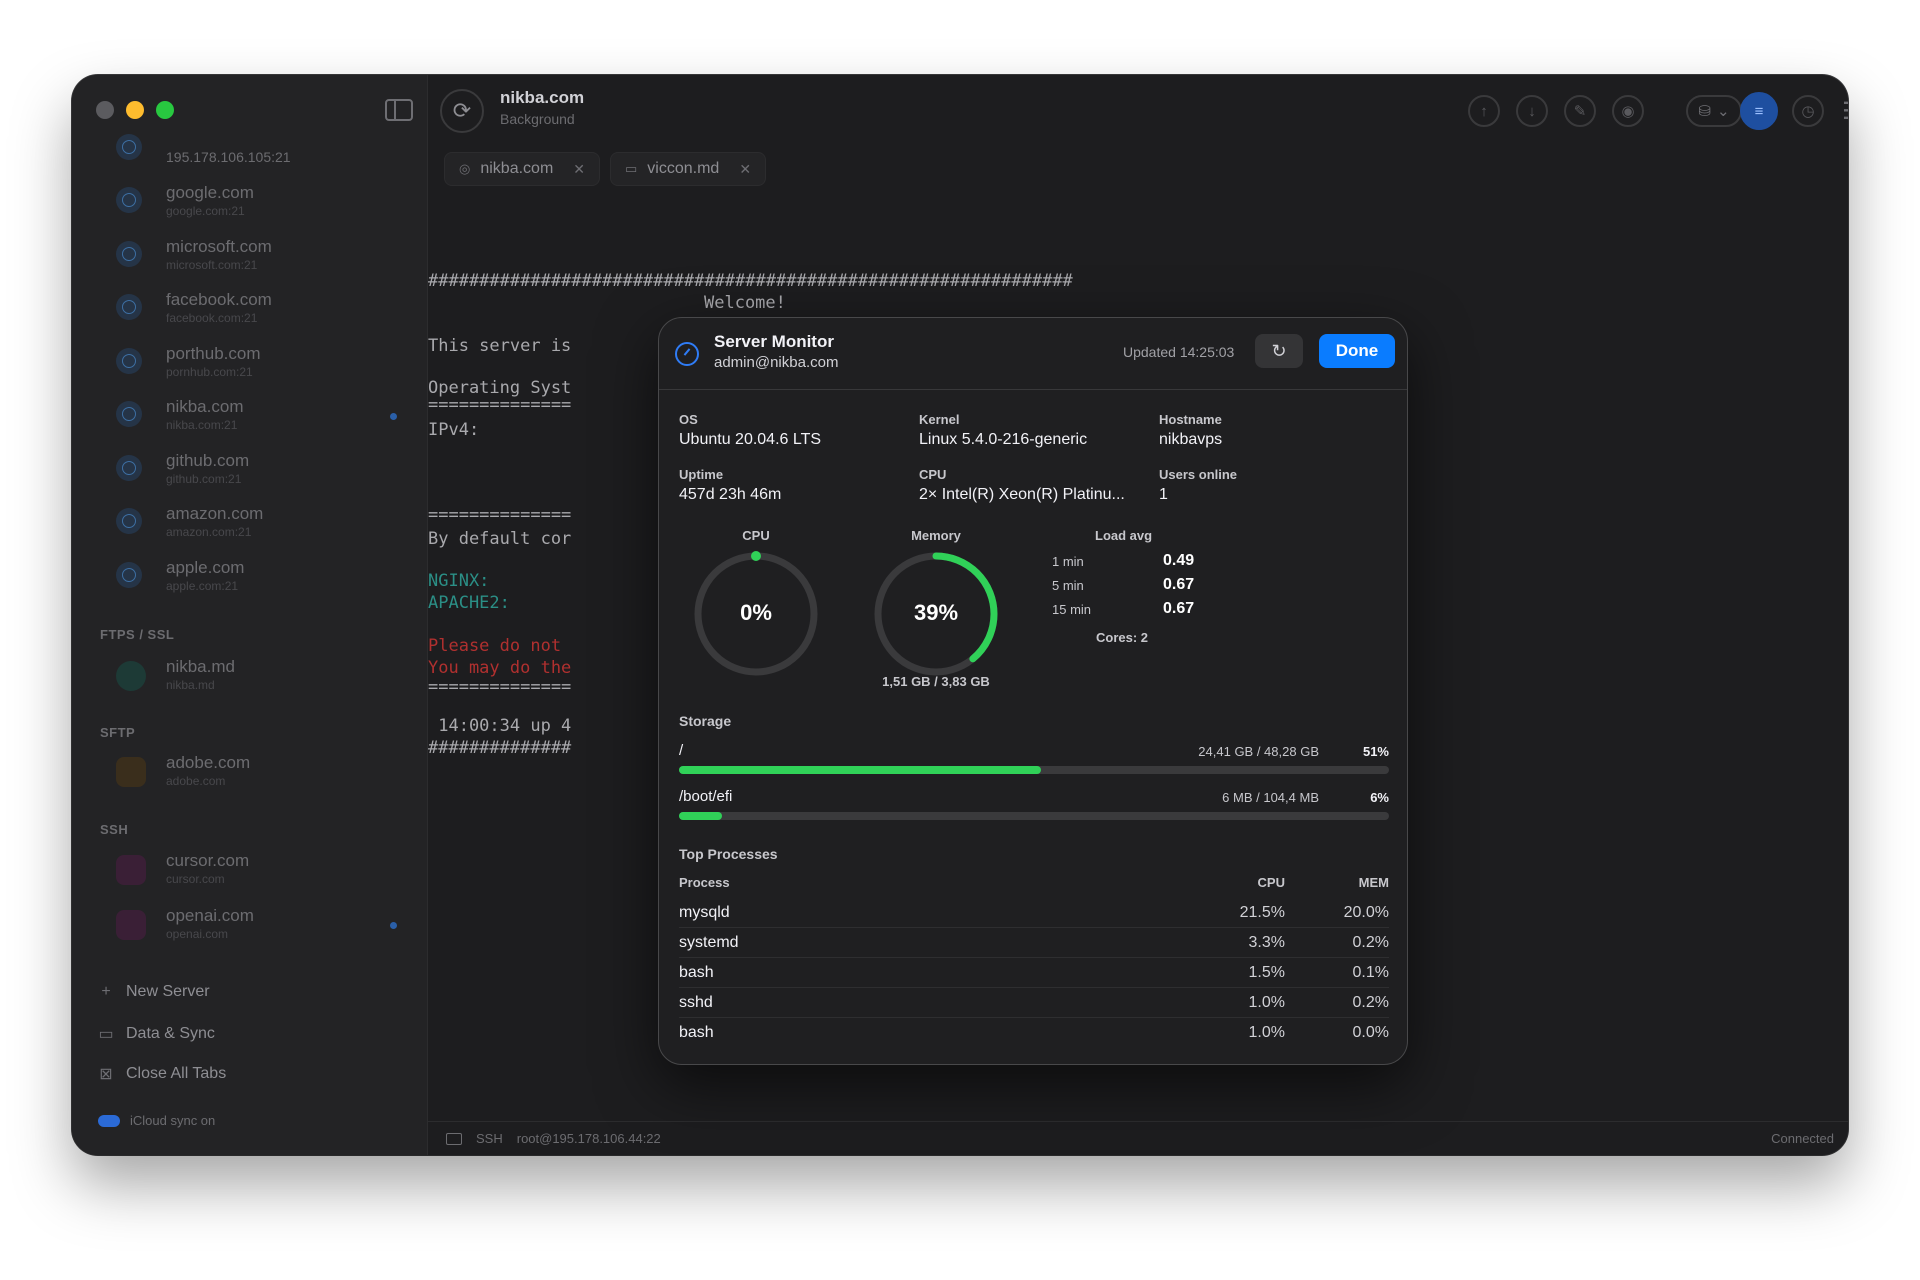  I want to click on terminal-line: IPv4:, so click(454, 430).